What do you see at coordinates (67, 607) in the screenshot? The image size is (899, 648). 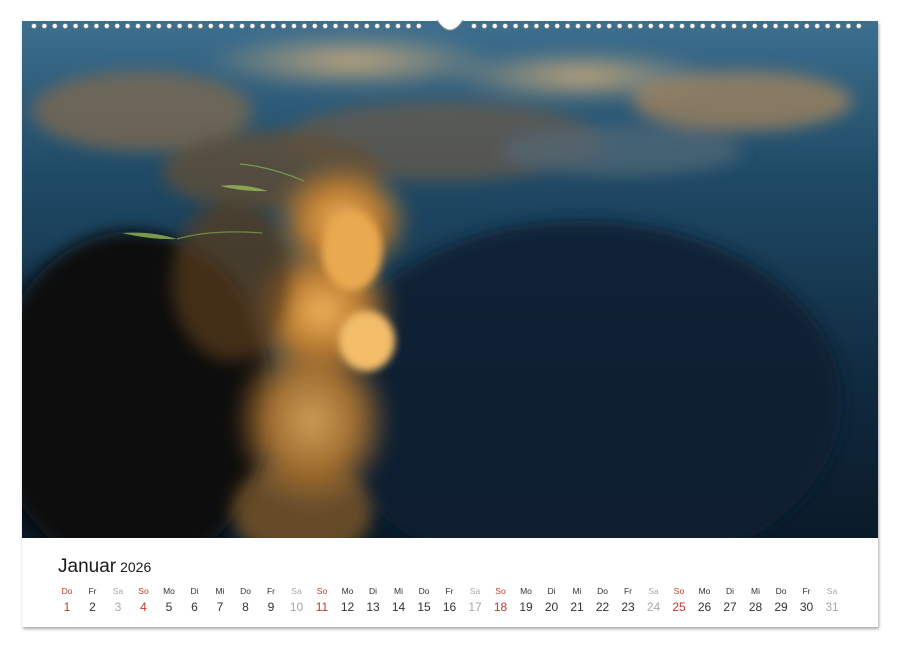 I see `day-number: 1` at bounding box center [67, 607].